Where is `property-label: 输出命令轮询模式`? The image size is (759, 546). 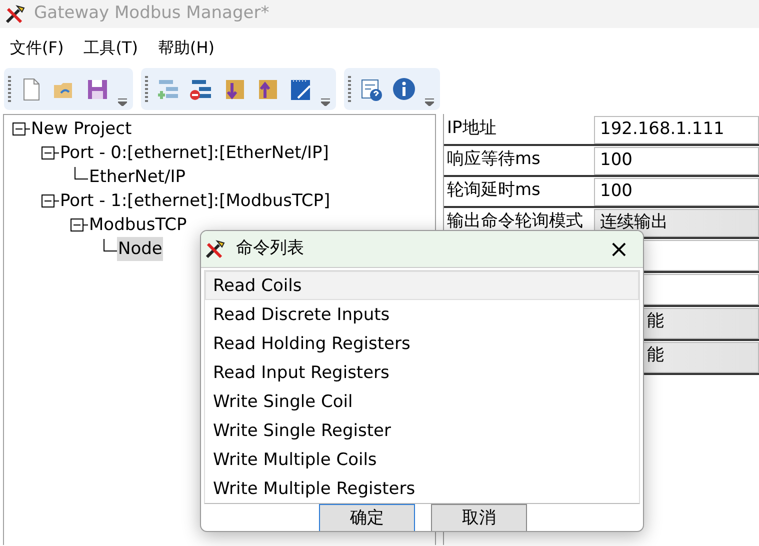 property-label: 输出命令轮询模式 is located at coordinates (515, 221).